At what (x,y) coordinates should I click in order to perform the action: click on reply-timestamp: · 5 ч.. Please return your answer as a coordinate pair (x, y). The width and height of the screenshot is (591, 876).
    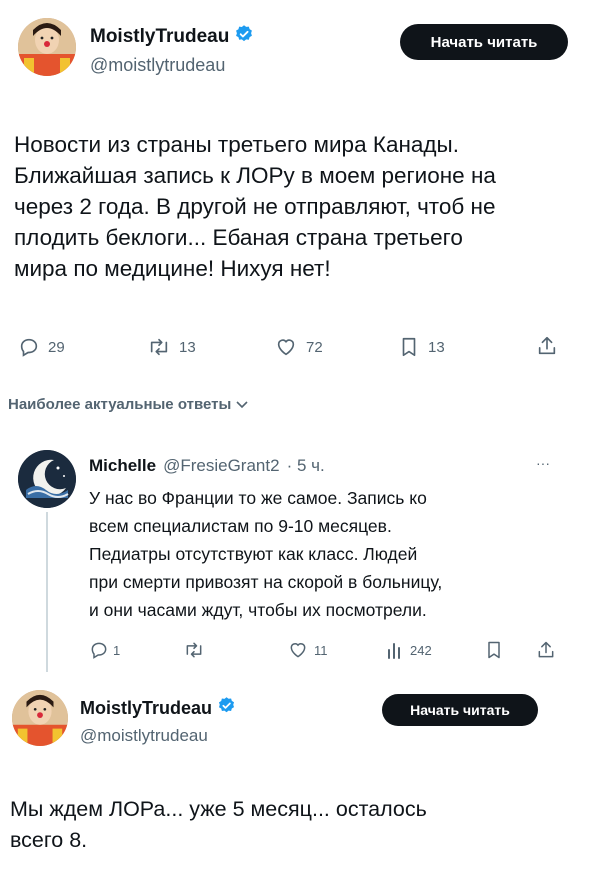
    Looking at the image, I should click on (306, 466).